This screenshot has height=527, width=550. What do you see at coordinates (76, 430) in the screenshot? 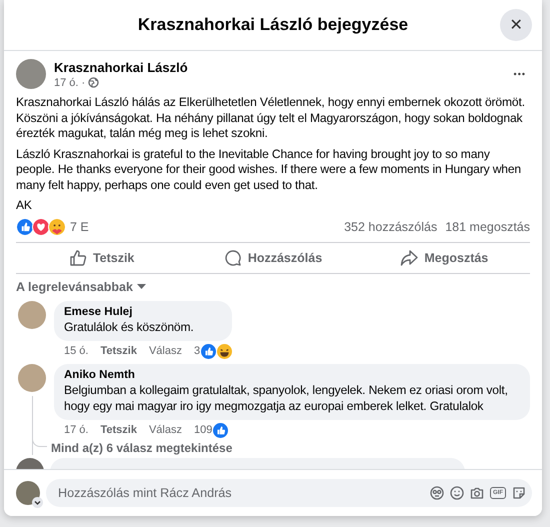
I see `comment-time: 17 ó.` at bounding box center [76, 430].